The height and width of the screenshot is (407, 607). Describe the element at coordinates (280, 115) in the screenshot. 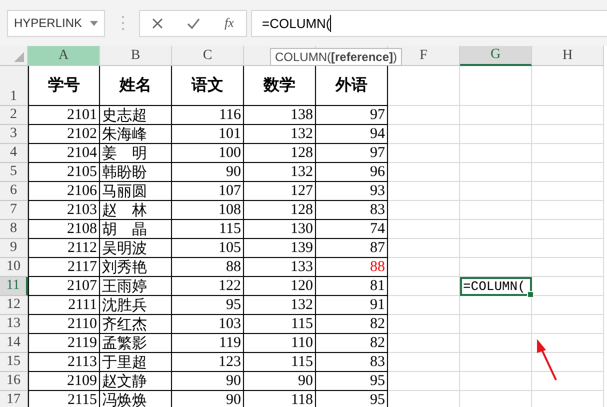

I see `table-cell: 138` at that location.